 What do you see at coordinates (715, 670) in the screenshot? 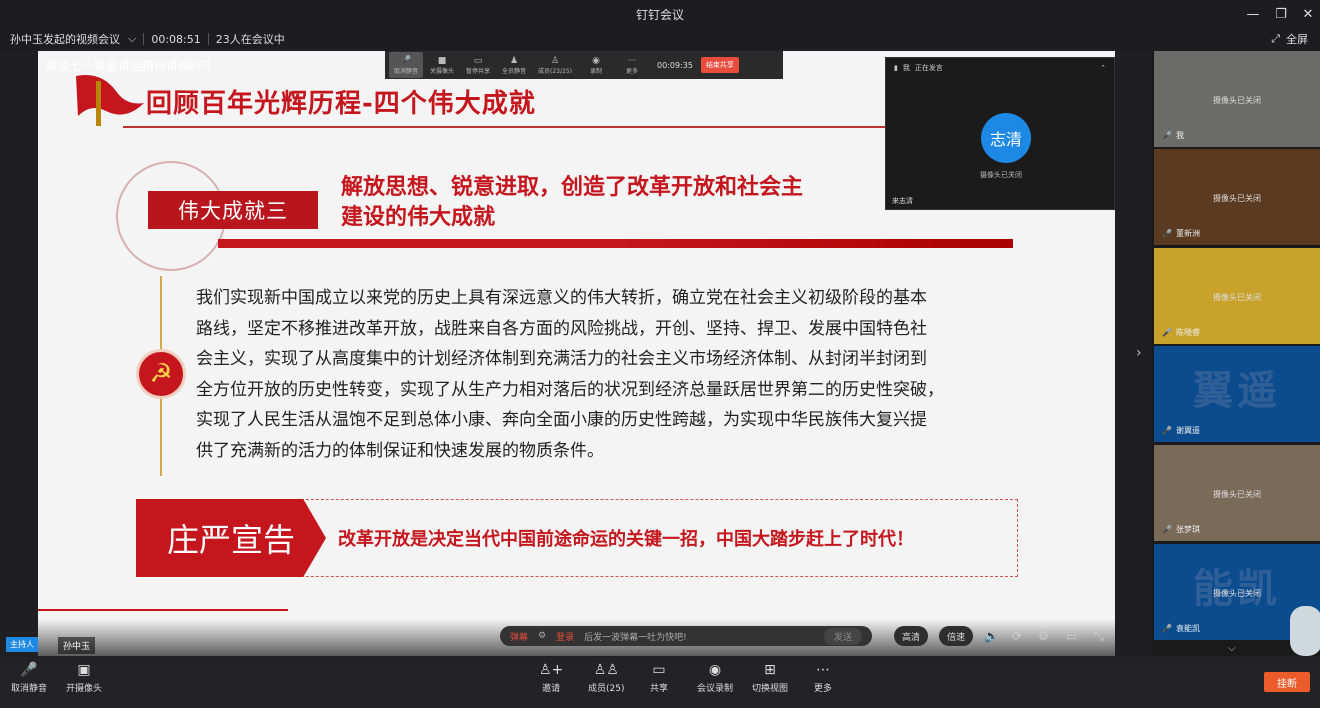
I see `record-icon: ◉` at bounding box center [715, 670].